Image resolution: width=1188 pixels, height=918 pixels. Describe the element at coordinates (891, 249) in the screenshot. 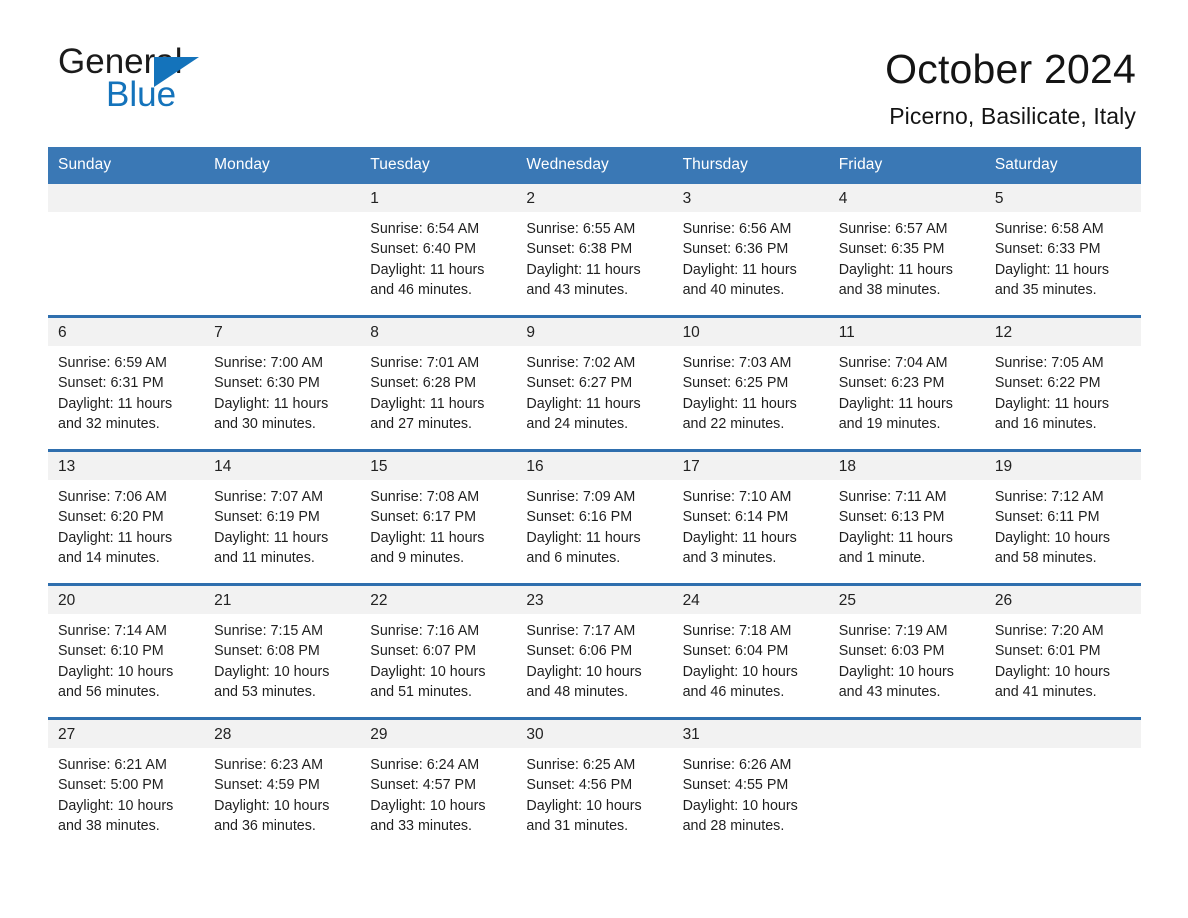

I see `sunset-text: Sunset: 6:35 PM` at that location.